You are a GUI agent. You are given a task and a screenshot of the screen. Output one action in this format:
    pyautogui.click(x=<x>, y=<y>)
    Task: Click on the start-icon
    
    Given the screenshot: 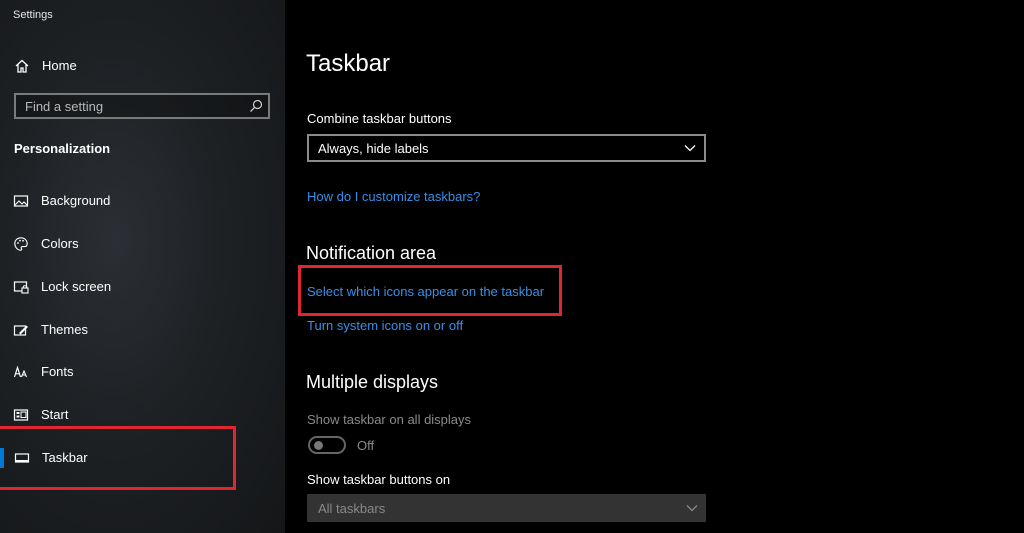 What is the action you would take?
    pyautogui.click(x=21, y=415)
    